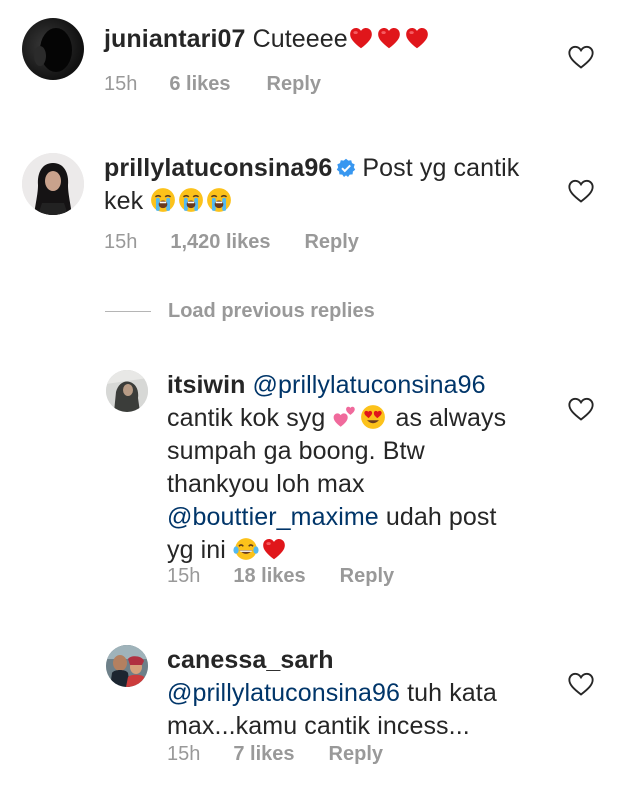  I want to click on likes-count: 7 likes, so click(263, 754).